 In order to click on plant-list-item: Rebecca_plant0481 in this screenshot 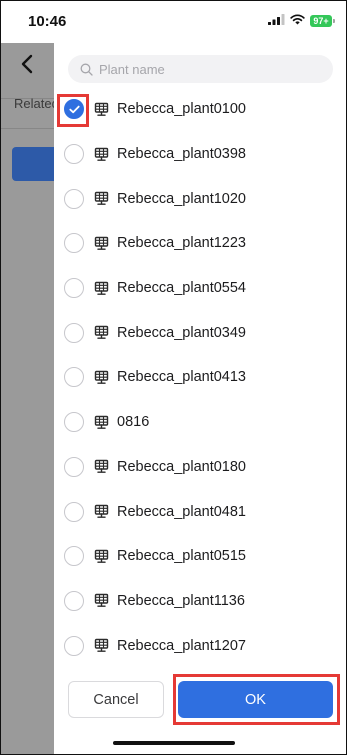, I will do `click(200, 511)`.